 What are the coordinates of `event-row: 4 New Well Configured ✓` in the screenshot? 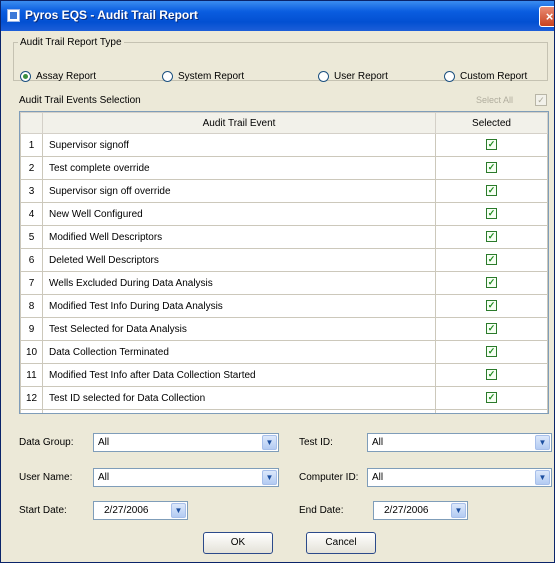 It's located at (284, 214).